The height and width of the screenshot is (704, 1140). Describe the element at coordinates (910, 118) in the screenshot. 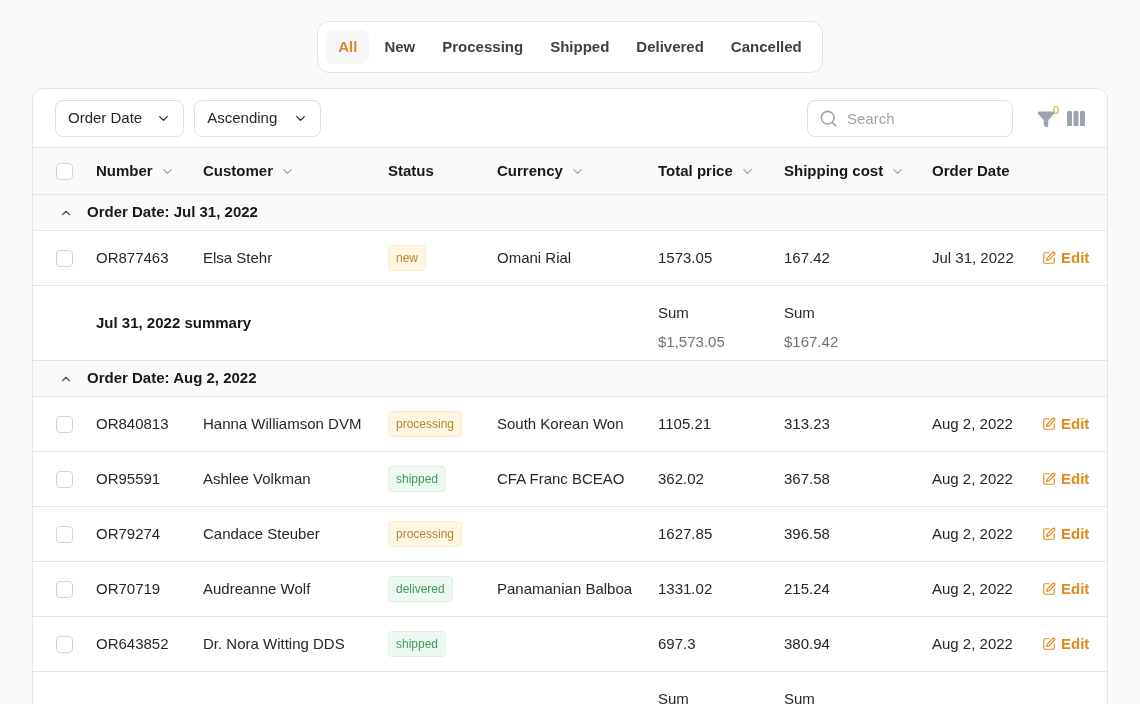

I see `search-field: Search` at that location.